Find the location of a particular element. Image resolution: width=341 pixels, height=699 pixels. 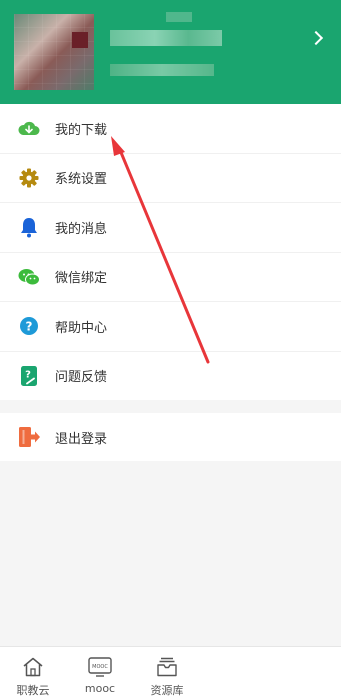

tab-mooc: MOOC mooc is located at coordinates (100, 673).